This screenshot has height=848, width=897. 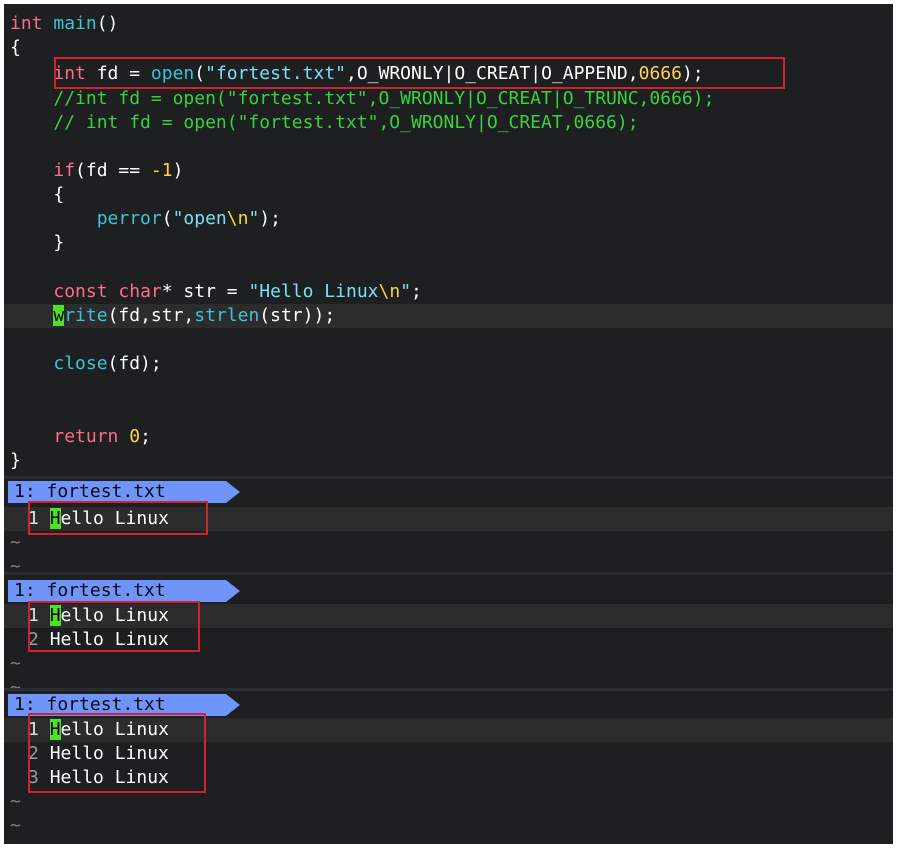 I want to click on code-line-1: int main(), so click(x=64, y=24).